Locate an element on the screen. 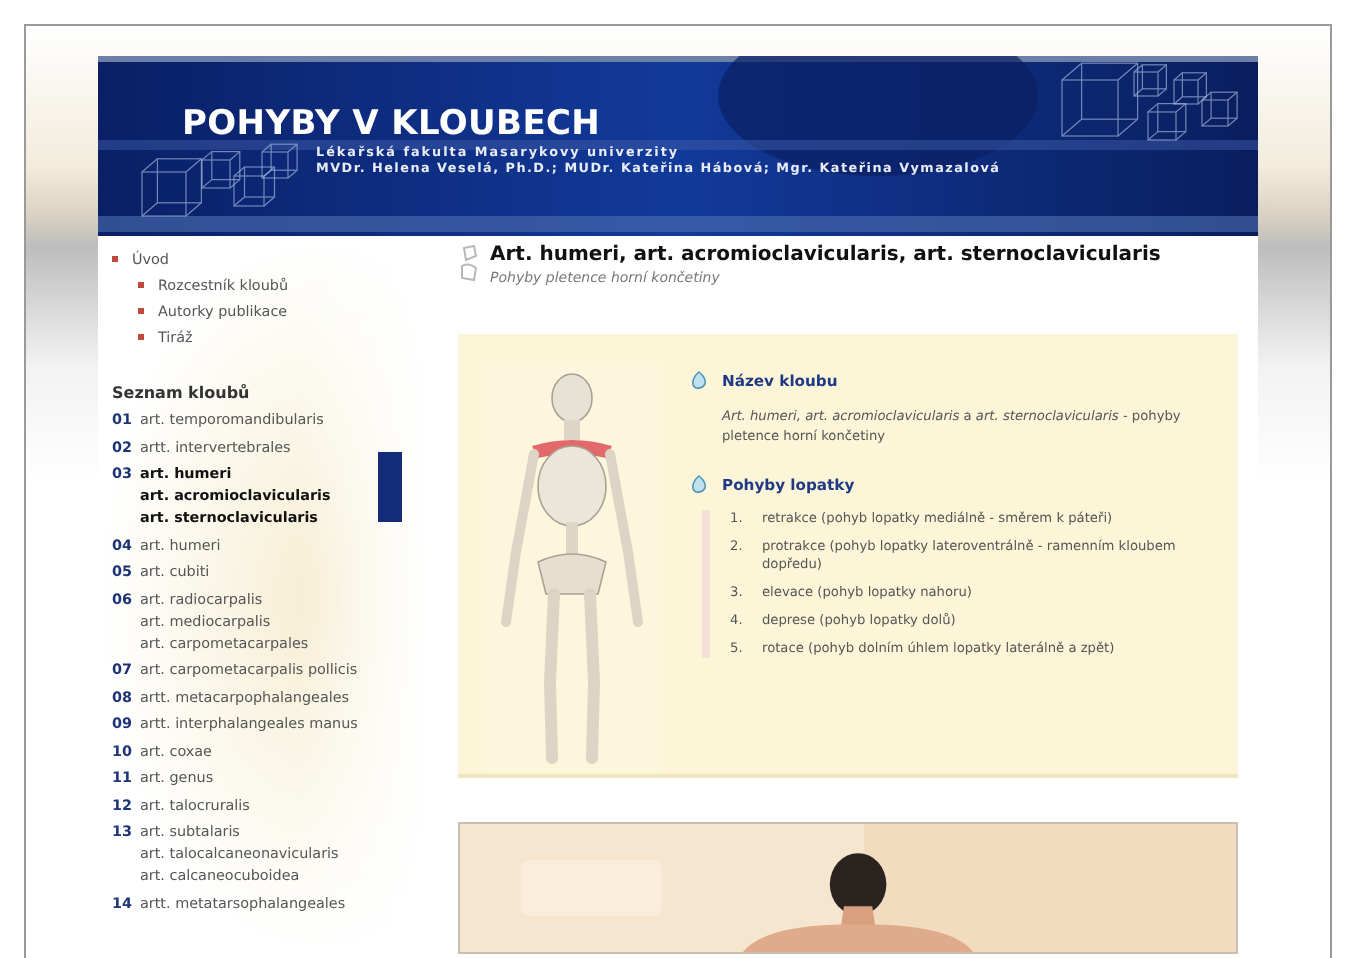 This screenshot has width=1352, height=958. article-title: Art. humeri, art. acromioclavicularis, art. sternoclavicularis is located at coordinates (825, 255).